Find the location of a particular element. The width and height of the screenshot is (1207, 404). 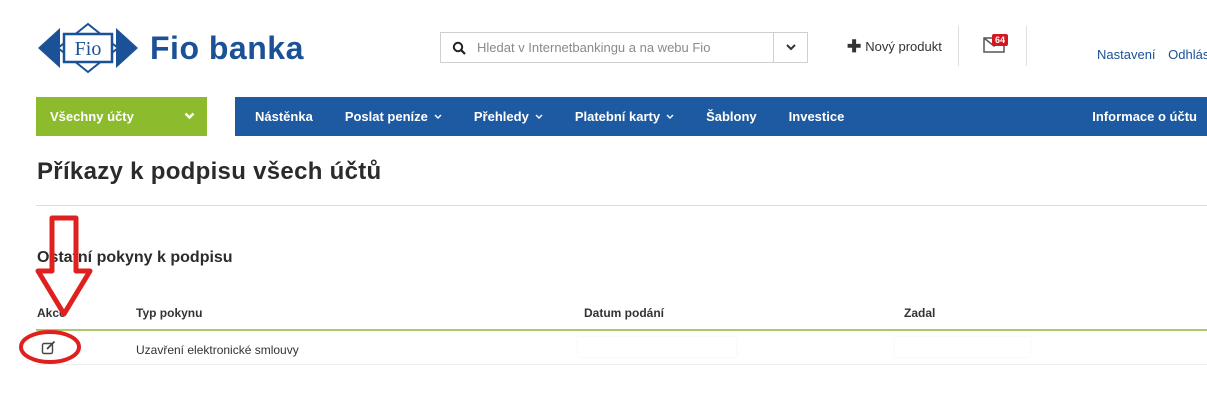

table-header-line is located at coordinates (621, 330).